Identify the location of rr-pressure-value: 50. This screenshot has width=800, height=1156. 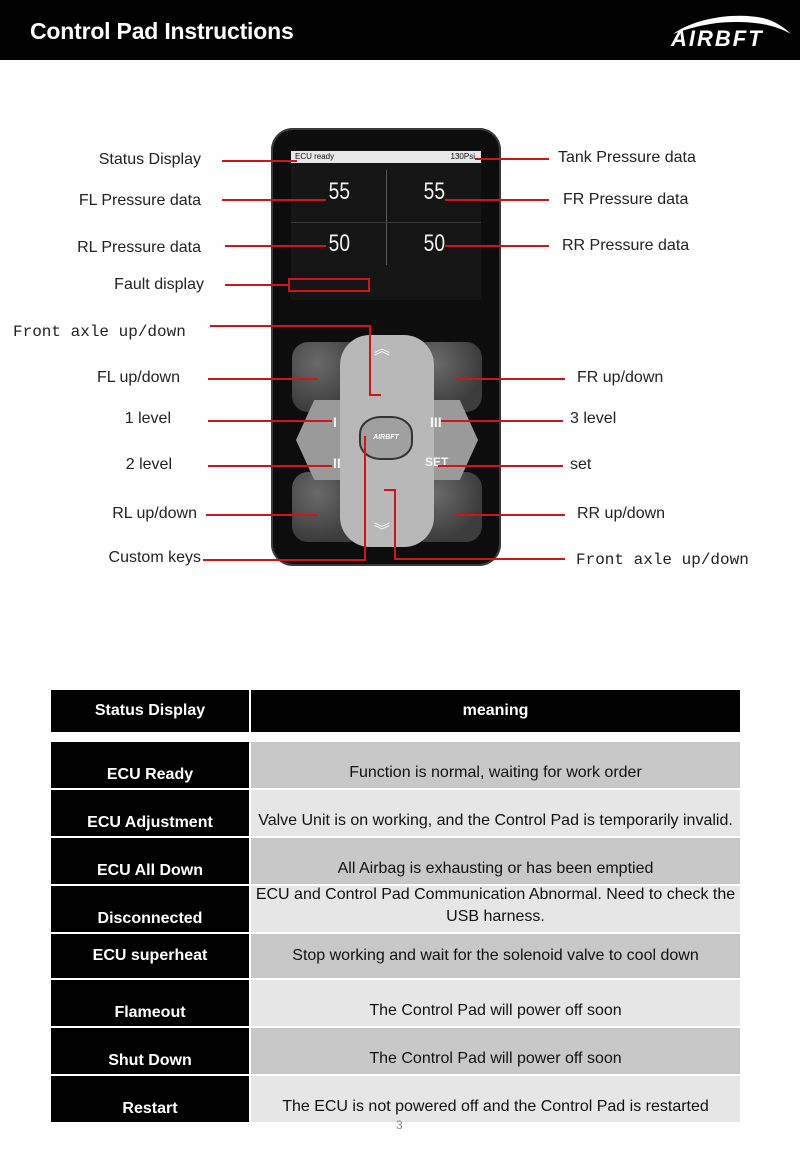
(434, 243).